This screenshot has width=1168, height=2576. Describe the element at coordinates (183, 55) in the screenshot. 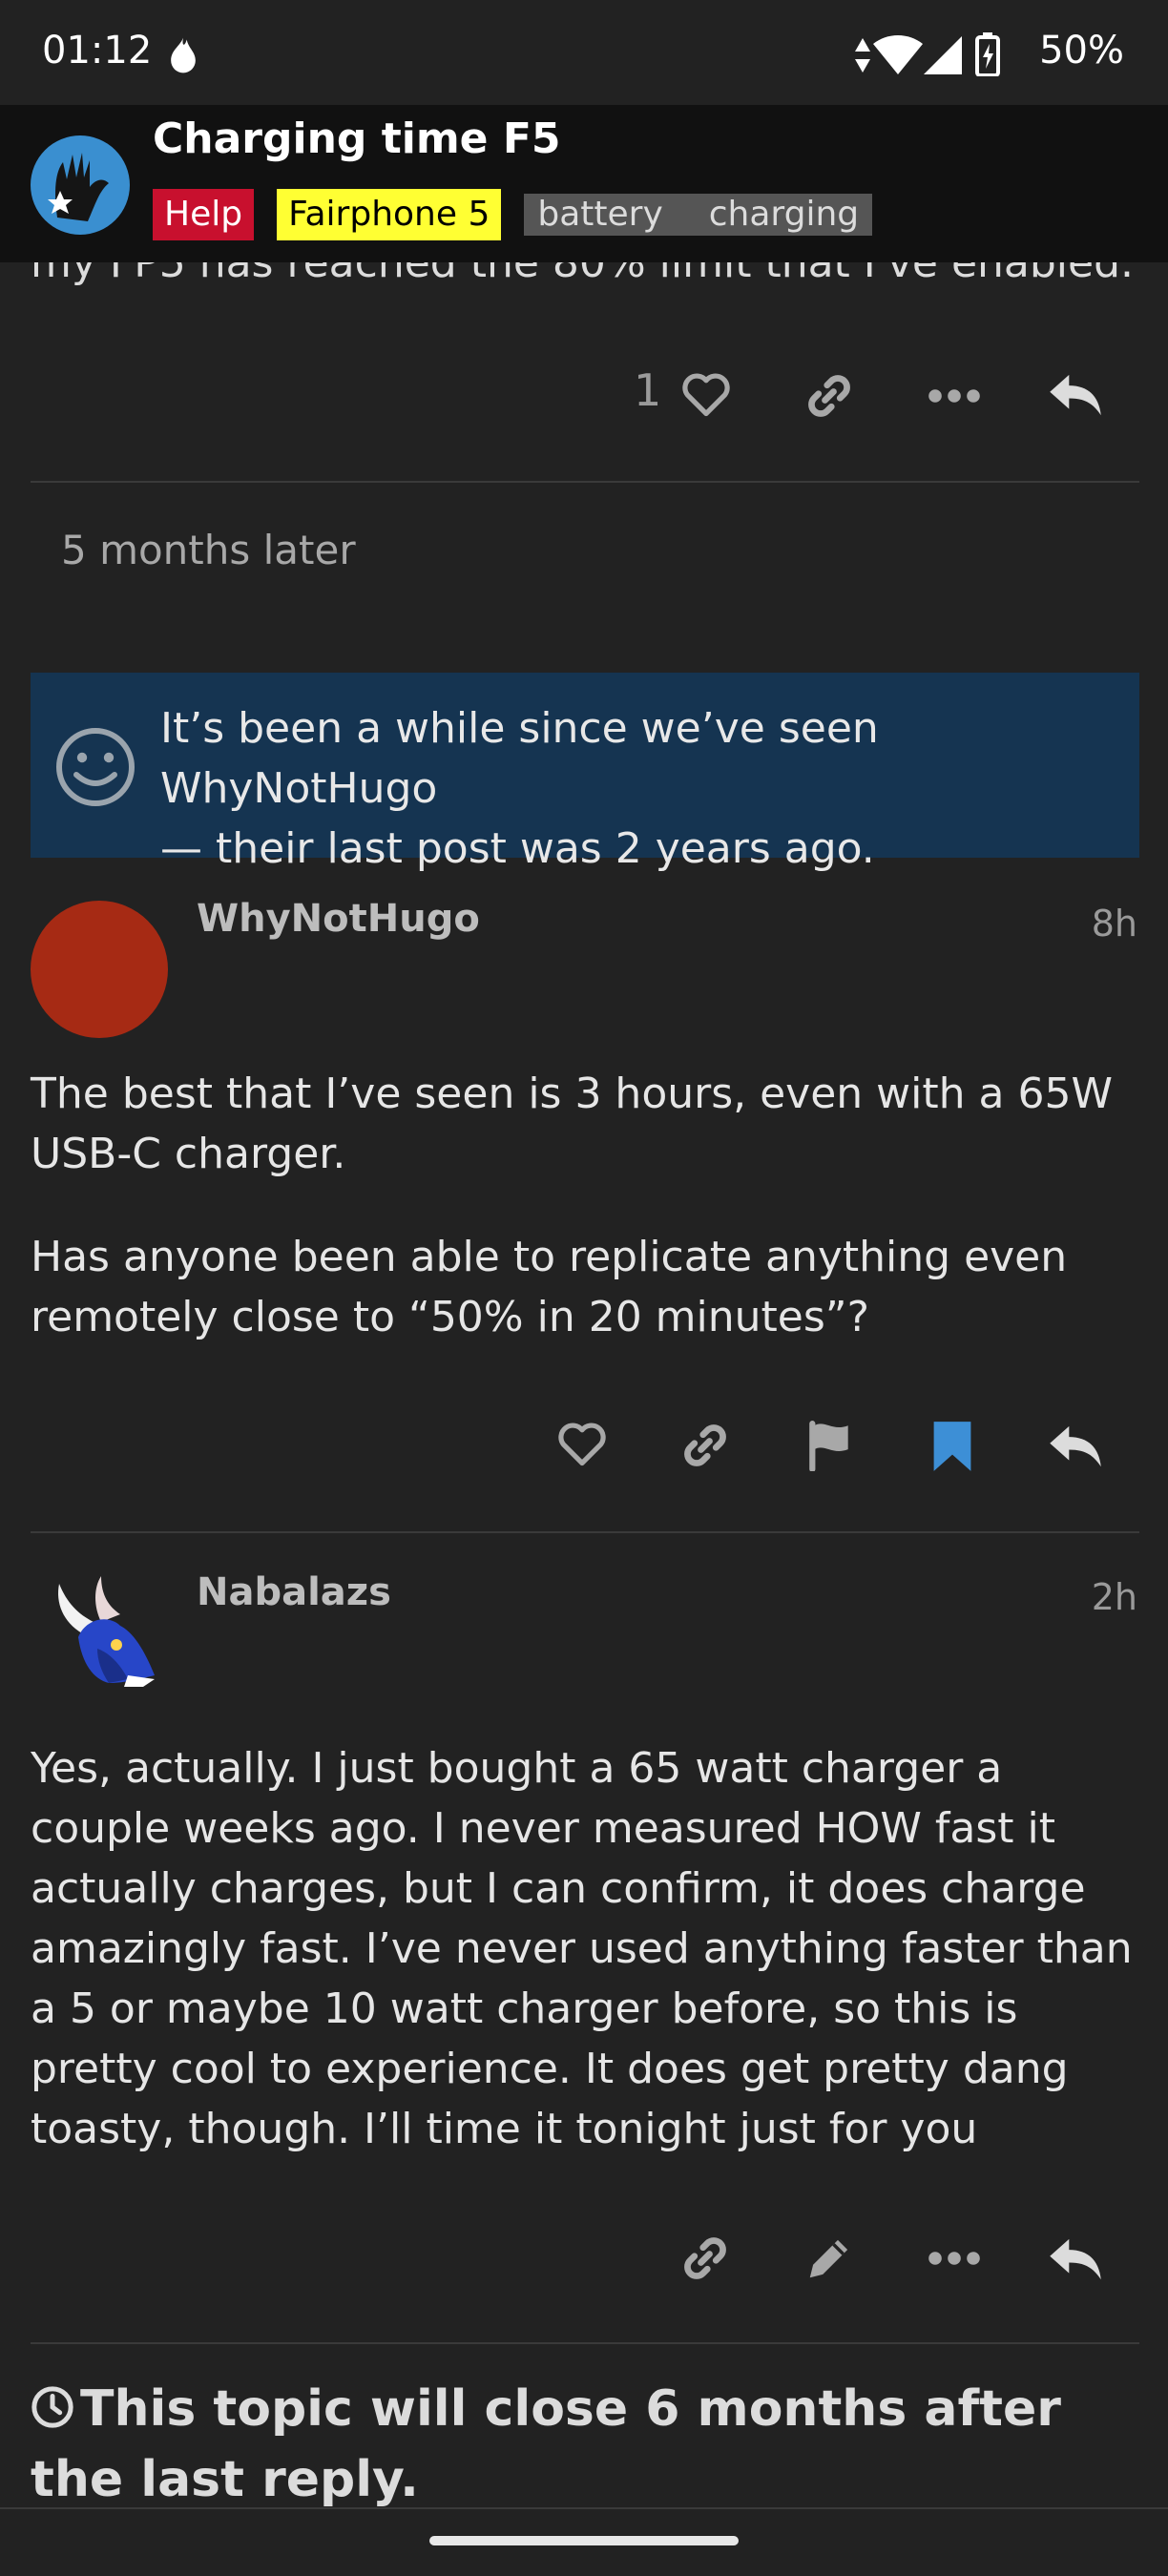

I see `fire-notification-icon` at that location.